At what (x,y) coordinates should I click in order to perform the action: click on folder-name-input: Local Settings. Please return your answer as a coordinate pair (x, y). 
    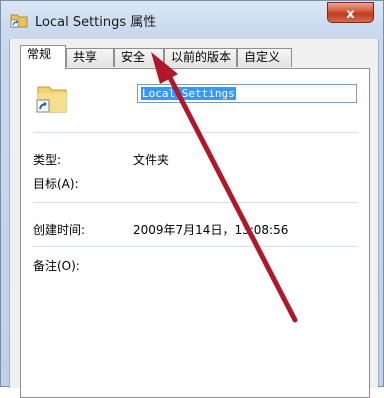
    Looking at the image, I should click on (247, 93).